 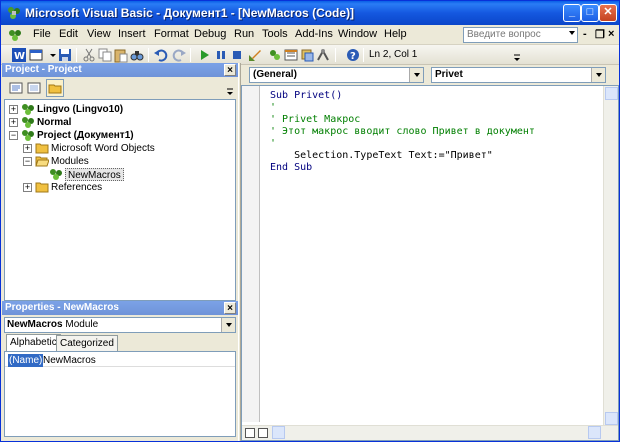 What do you see at coordinates (99, 34) in the screenshot?
I see `menu-view: View` at bounding box center [99, 34].